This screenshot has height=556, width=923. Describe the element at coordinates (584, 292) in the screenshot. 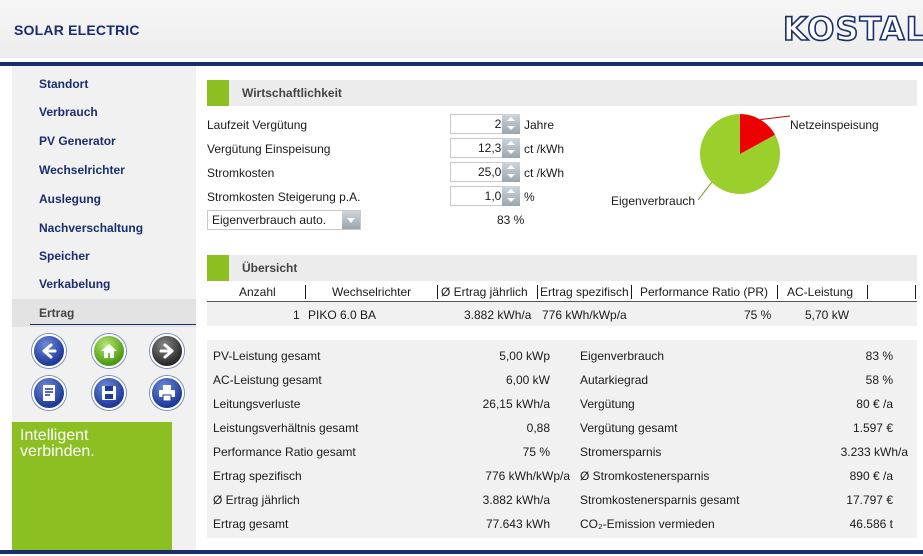

I see `col-header-yield-specific: Ertrag spezifisch` at that location.